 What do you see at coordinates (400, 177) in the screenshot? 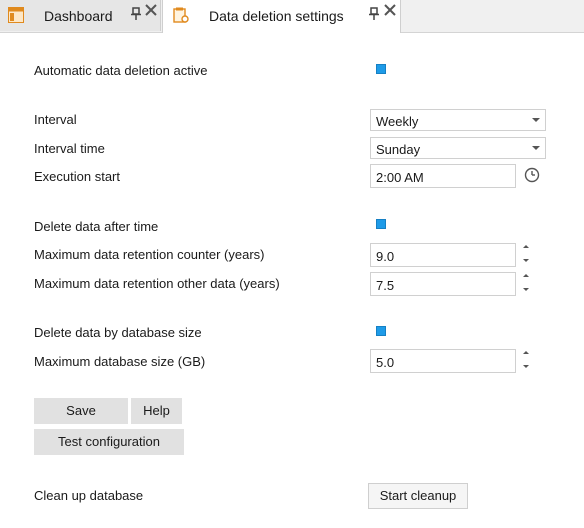
I see `execution-start-value: 2:00 AM` at bounding box center [400, 177].